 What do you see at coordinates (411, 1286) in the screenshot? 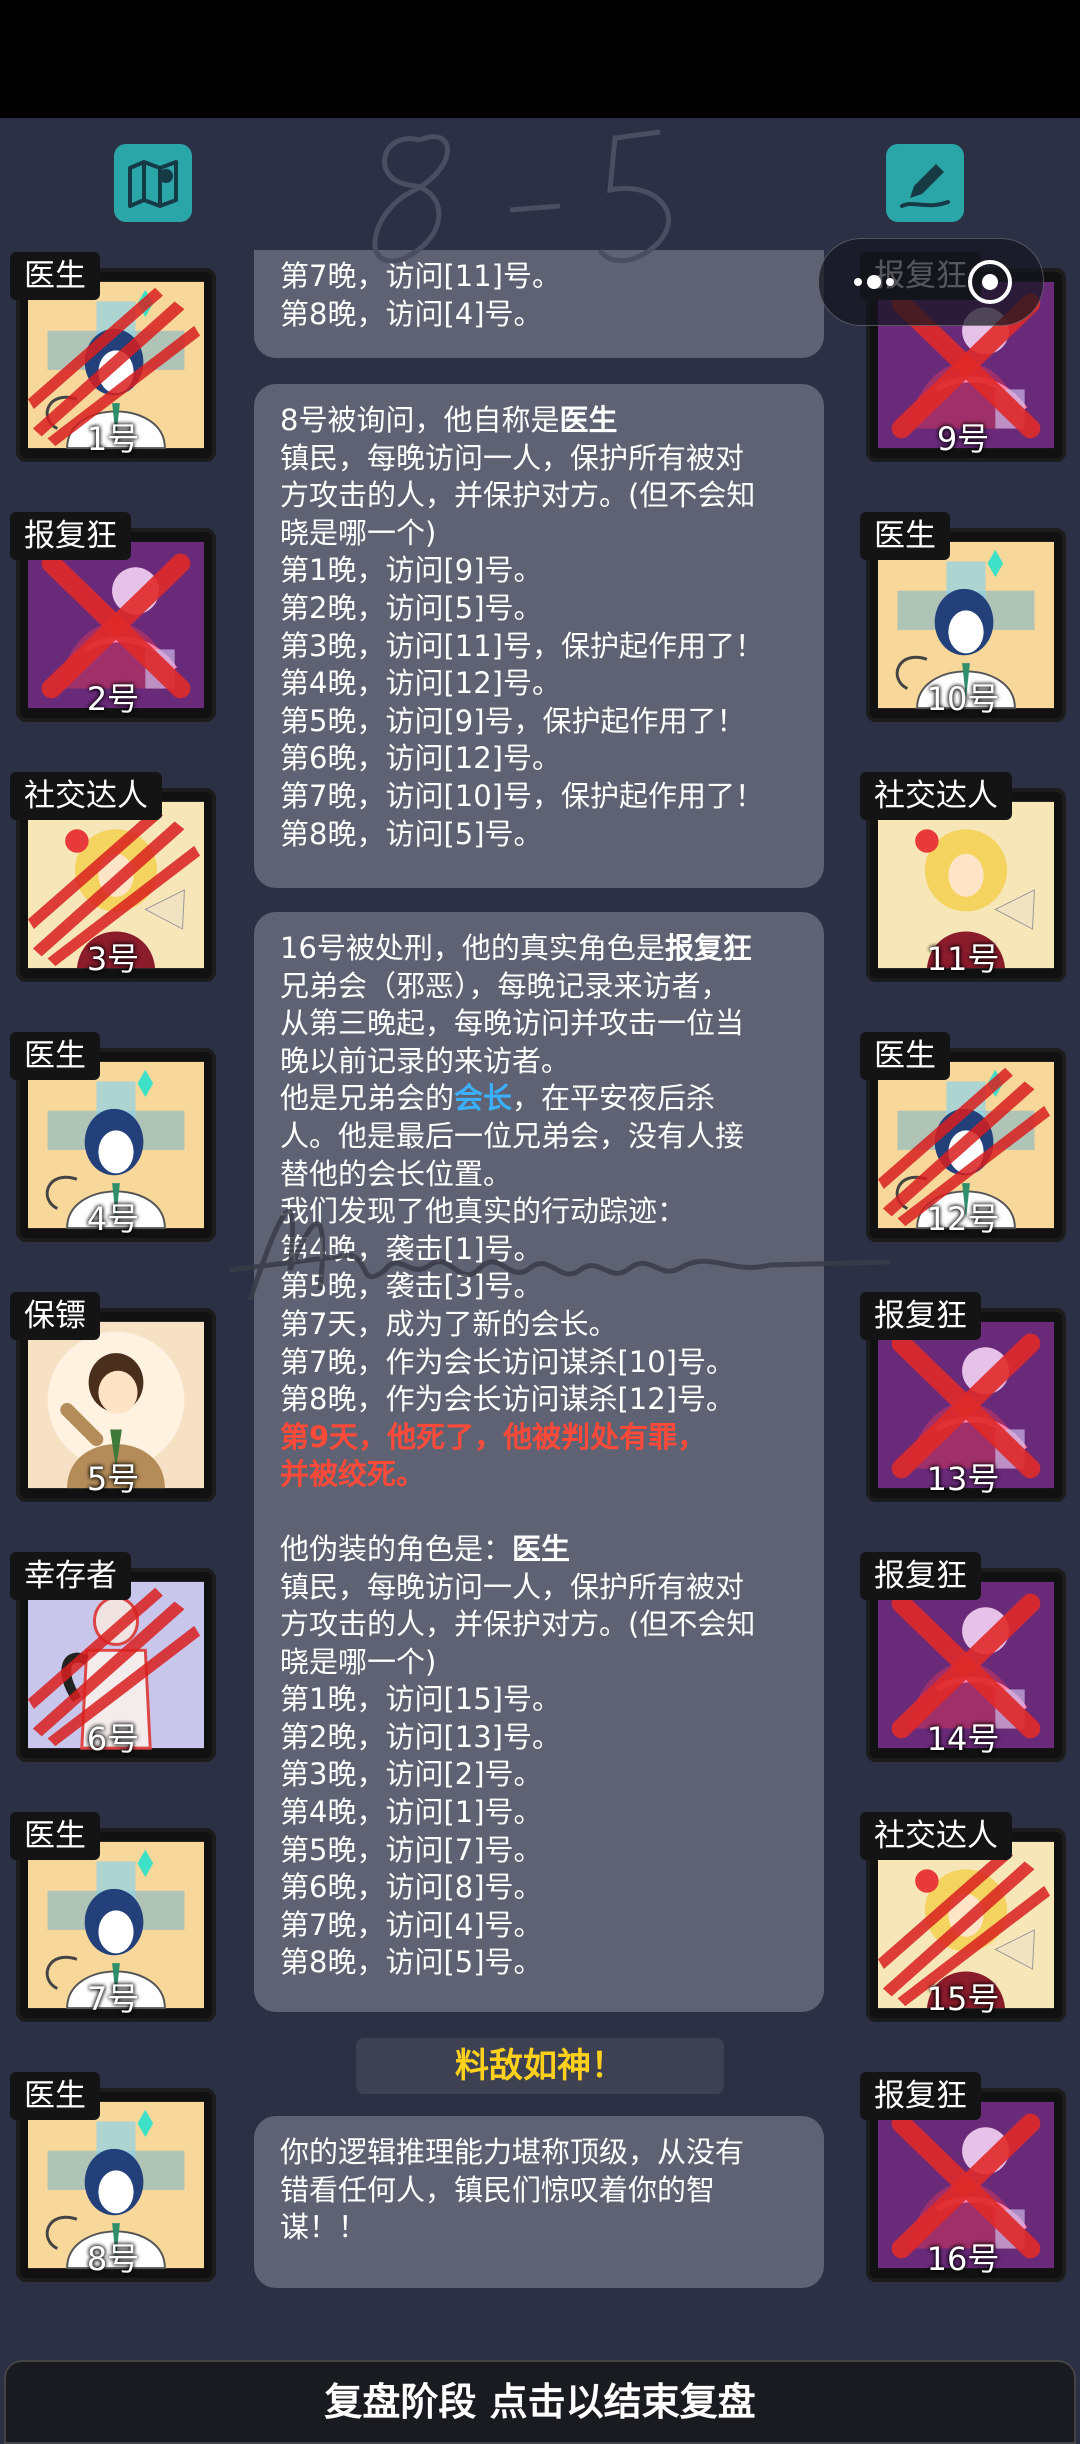
I see `message-line: 第5晚，袭击[3]号。` at bounding box center [411, 1286].